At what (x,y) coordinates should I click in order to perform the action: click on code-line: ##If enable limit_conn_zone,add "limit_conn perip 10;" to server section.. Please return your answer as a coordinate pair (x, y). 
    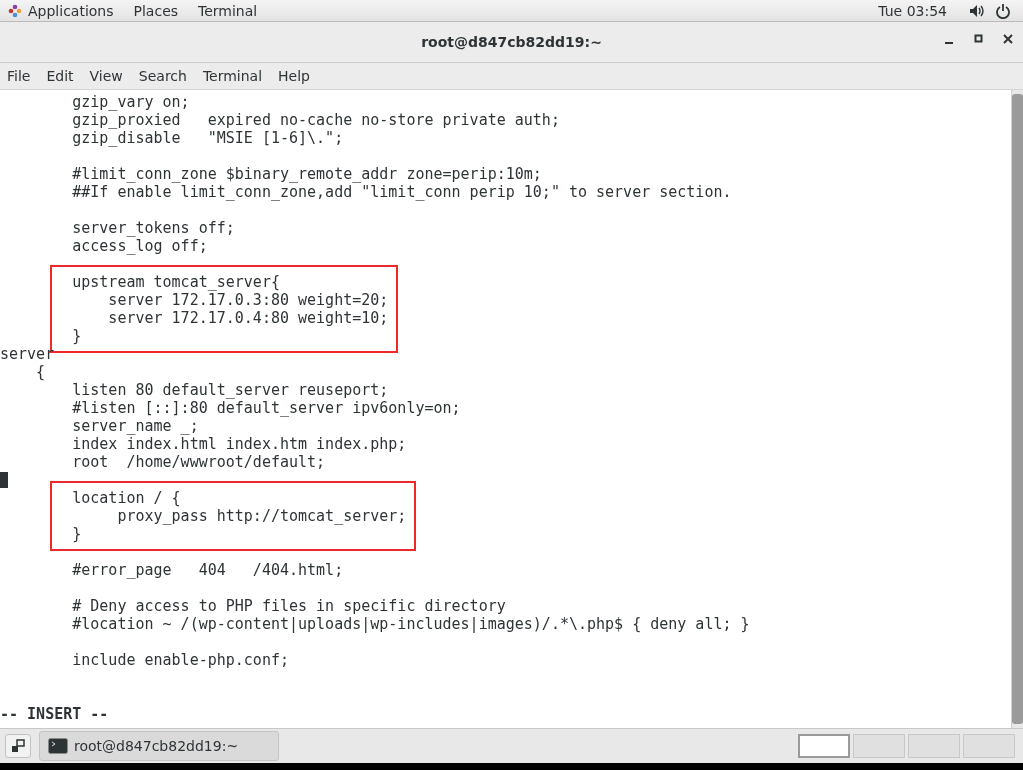
    Looking at the image, I should click on (401, 192).